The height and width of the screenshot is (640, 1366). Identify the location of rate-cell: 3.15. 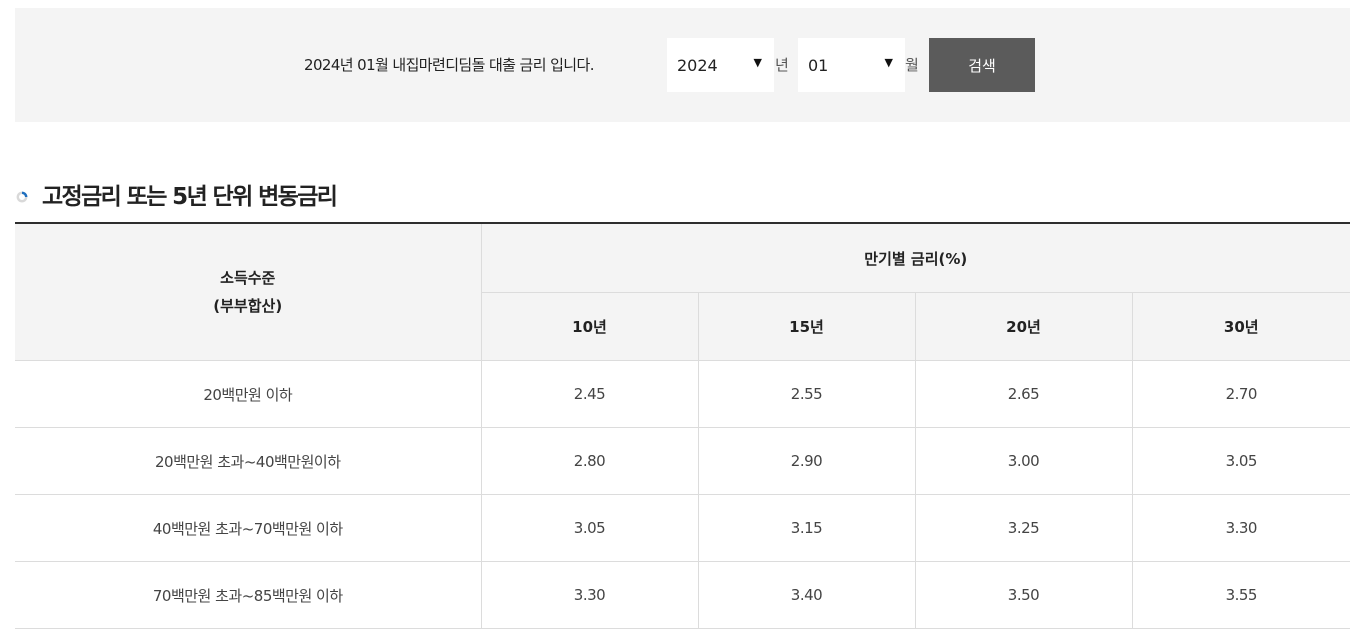
(806, 528).